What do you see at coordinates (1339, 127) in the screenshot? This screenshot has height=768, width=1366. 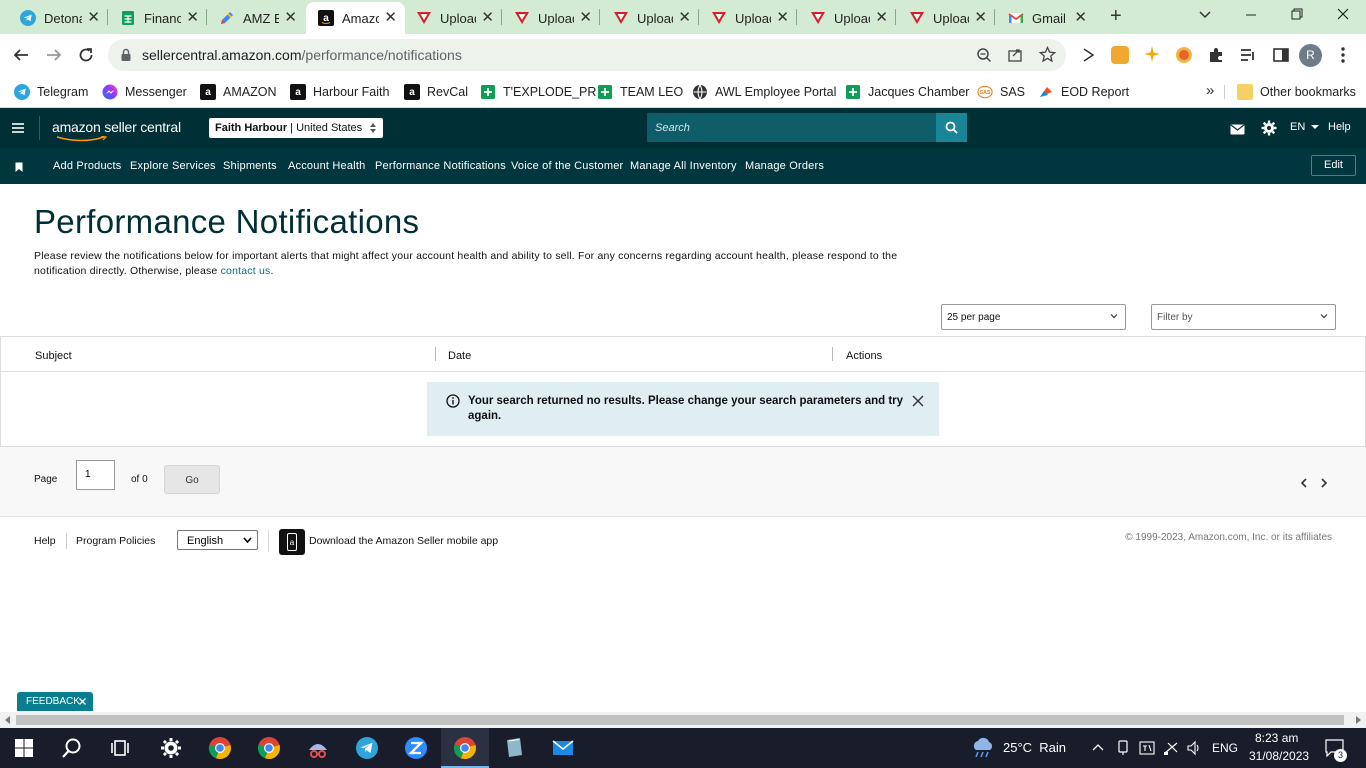 I see `help-link: Help` at bounding box center [1339, 127].